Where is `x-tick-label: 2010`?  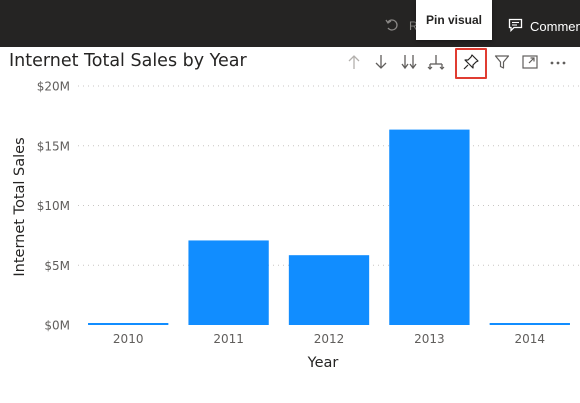
x-tick-label: 2010 is located at coordinates (128, 339).